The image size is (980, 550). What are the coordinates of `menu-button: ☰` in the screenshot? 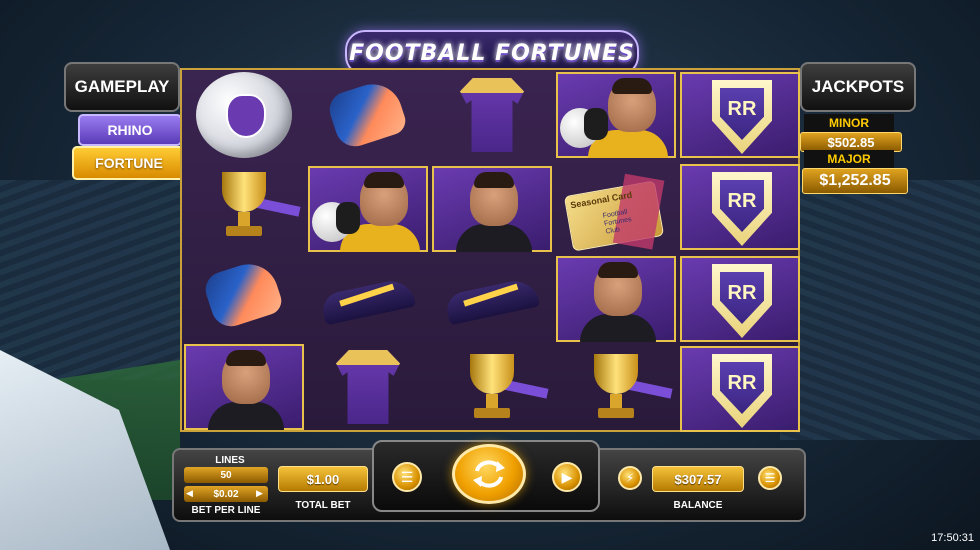 It's located at (770, 478).